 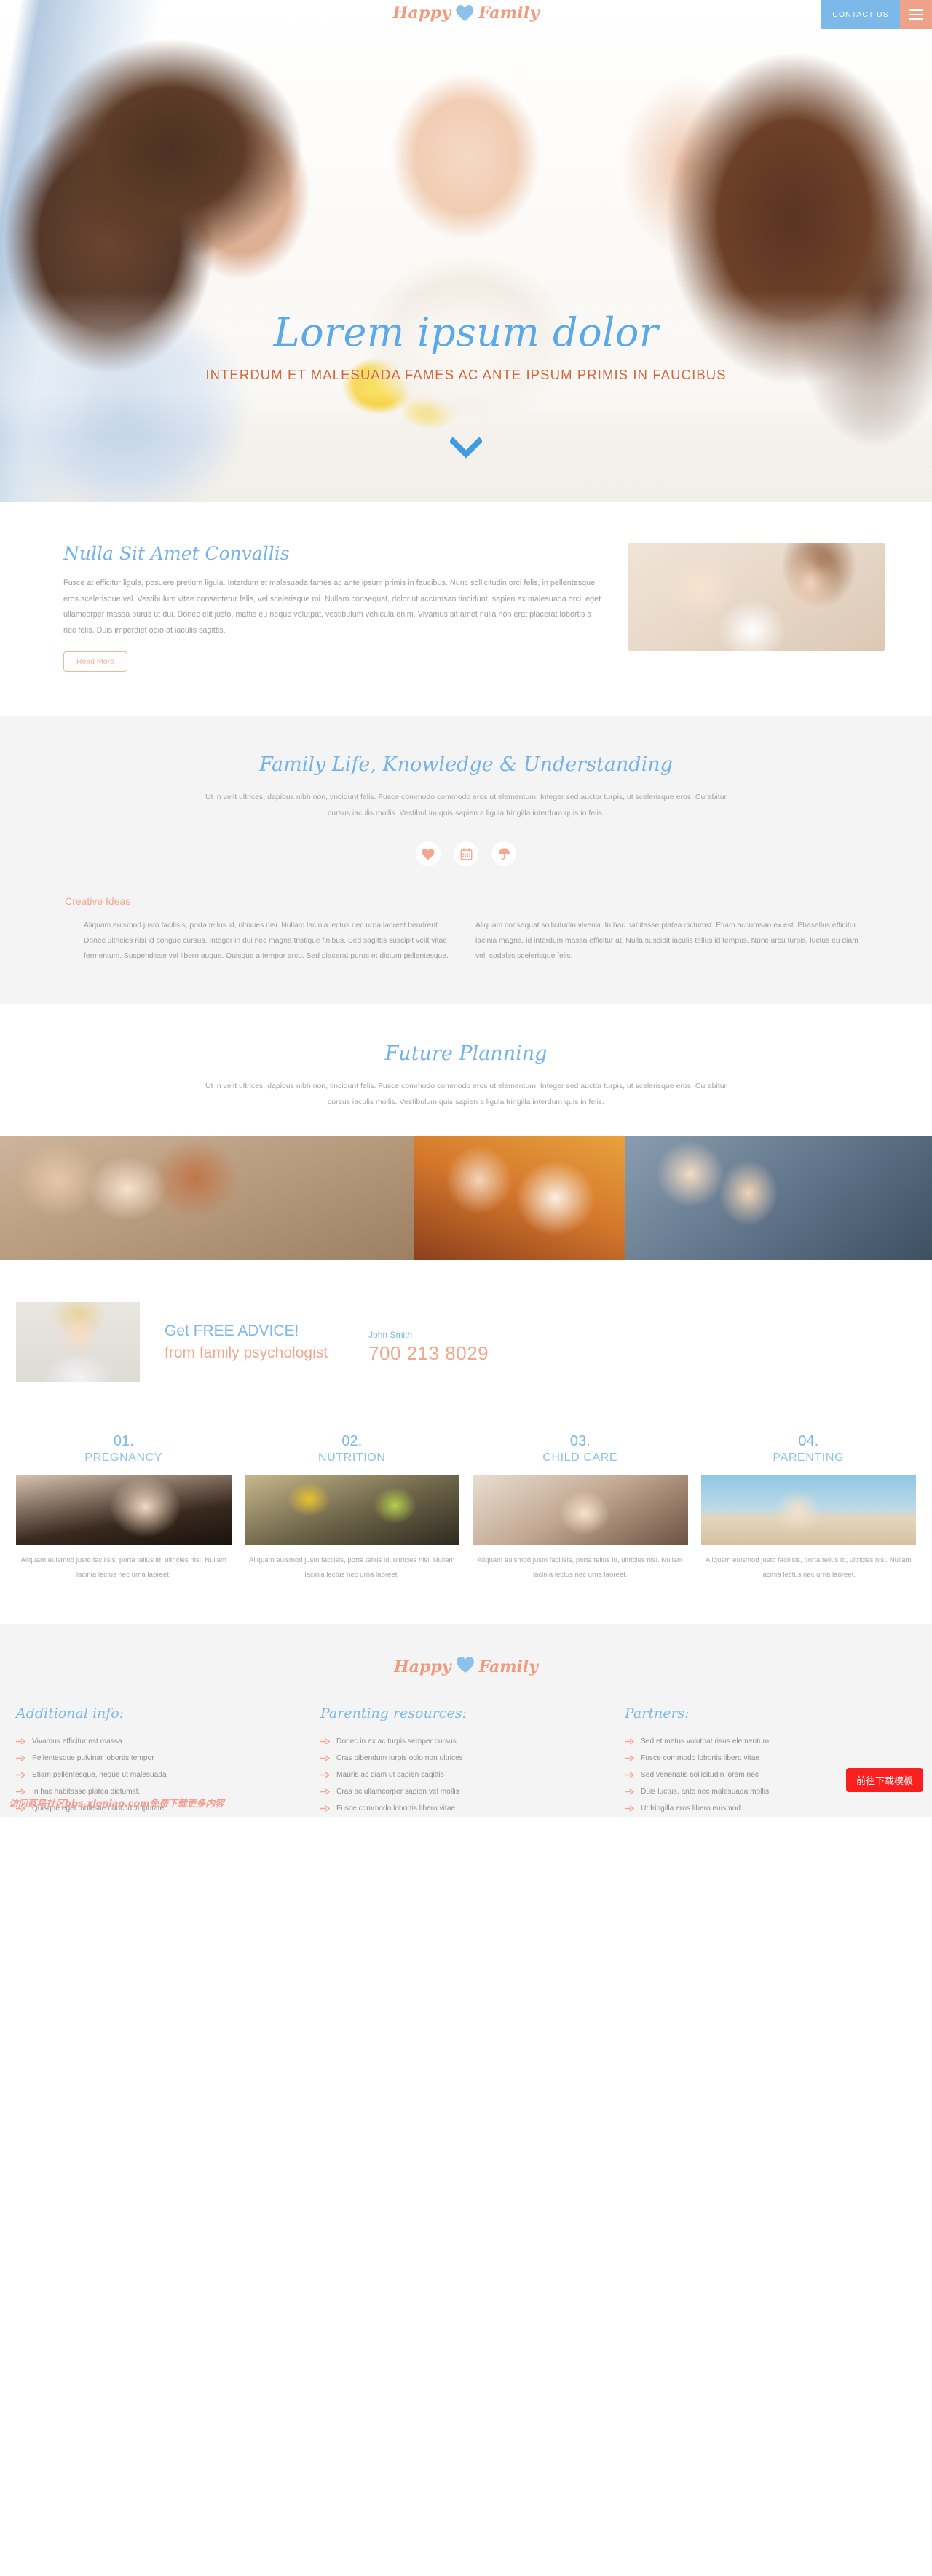 I want to click on footer-link-label: In hac habitasse platea dictumst., so click(x=86, y=1791).